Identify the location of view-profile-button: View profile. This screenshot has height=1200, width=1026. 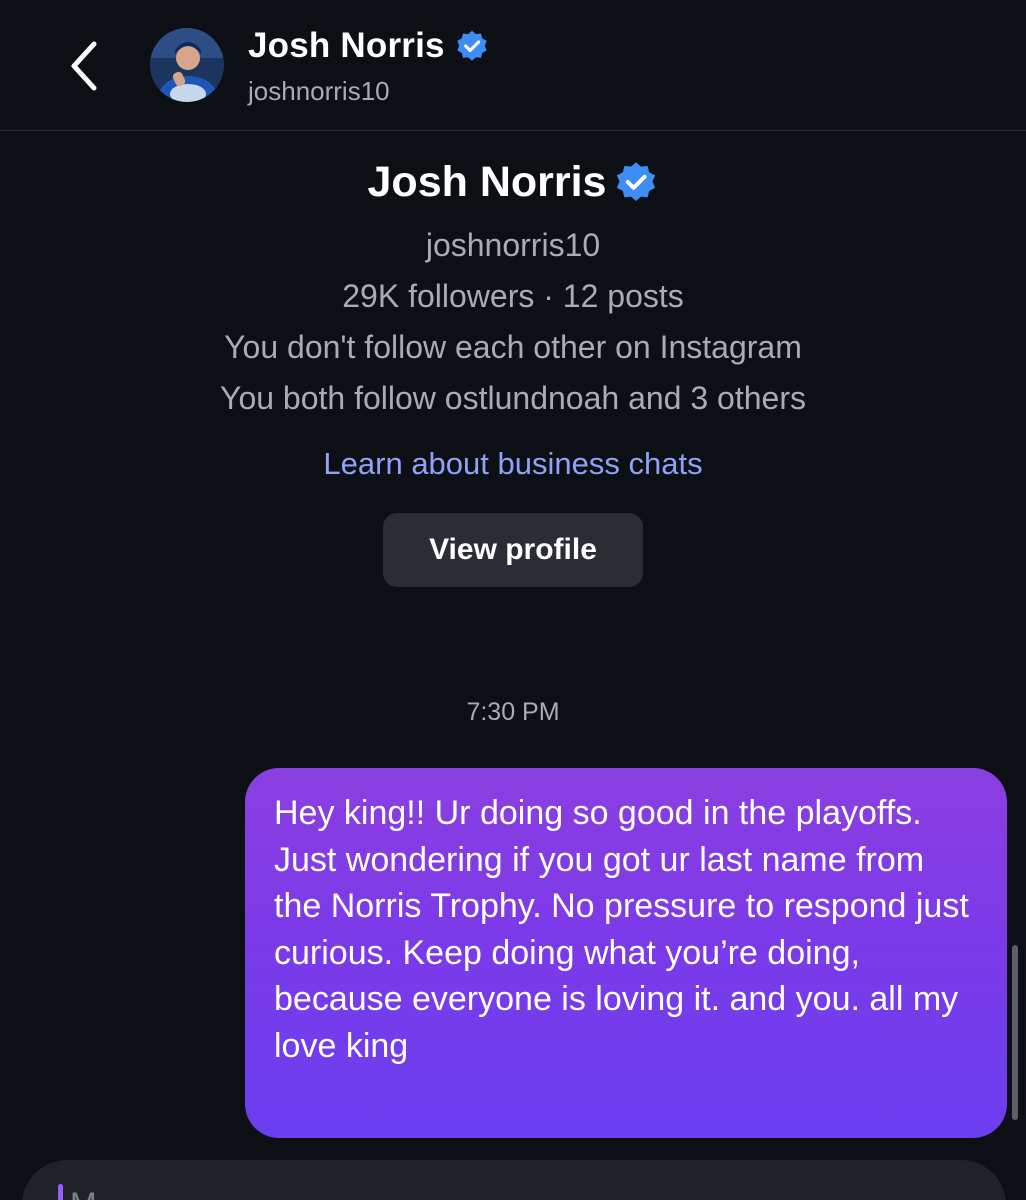
(513, 550).